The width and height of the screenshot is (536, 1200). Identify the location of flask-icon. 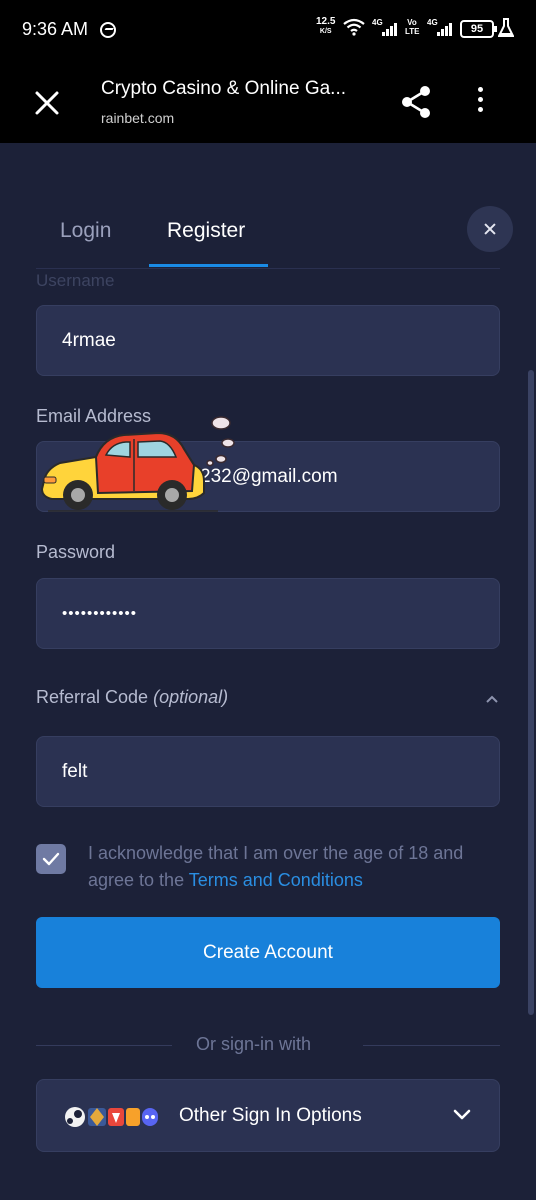
(506, 27).